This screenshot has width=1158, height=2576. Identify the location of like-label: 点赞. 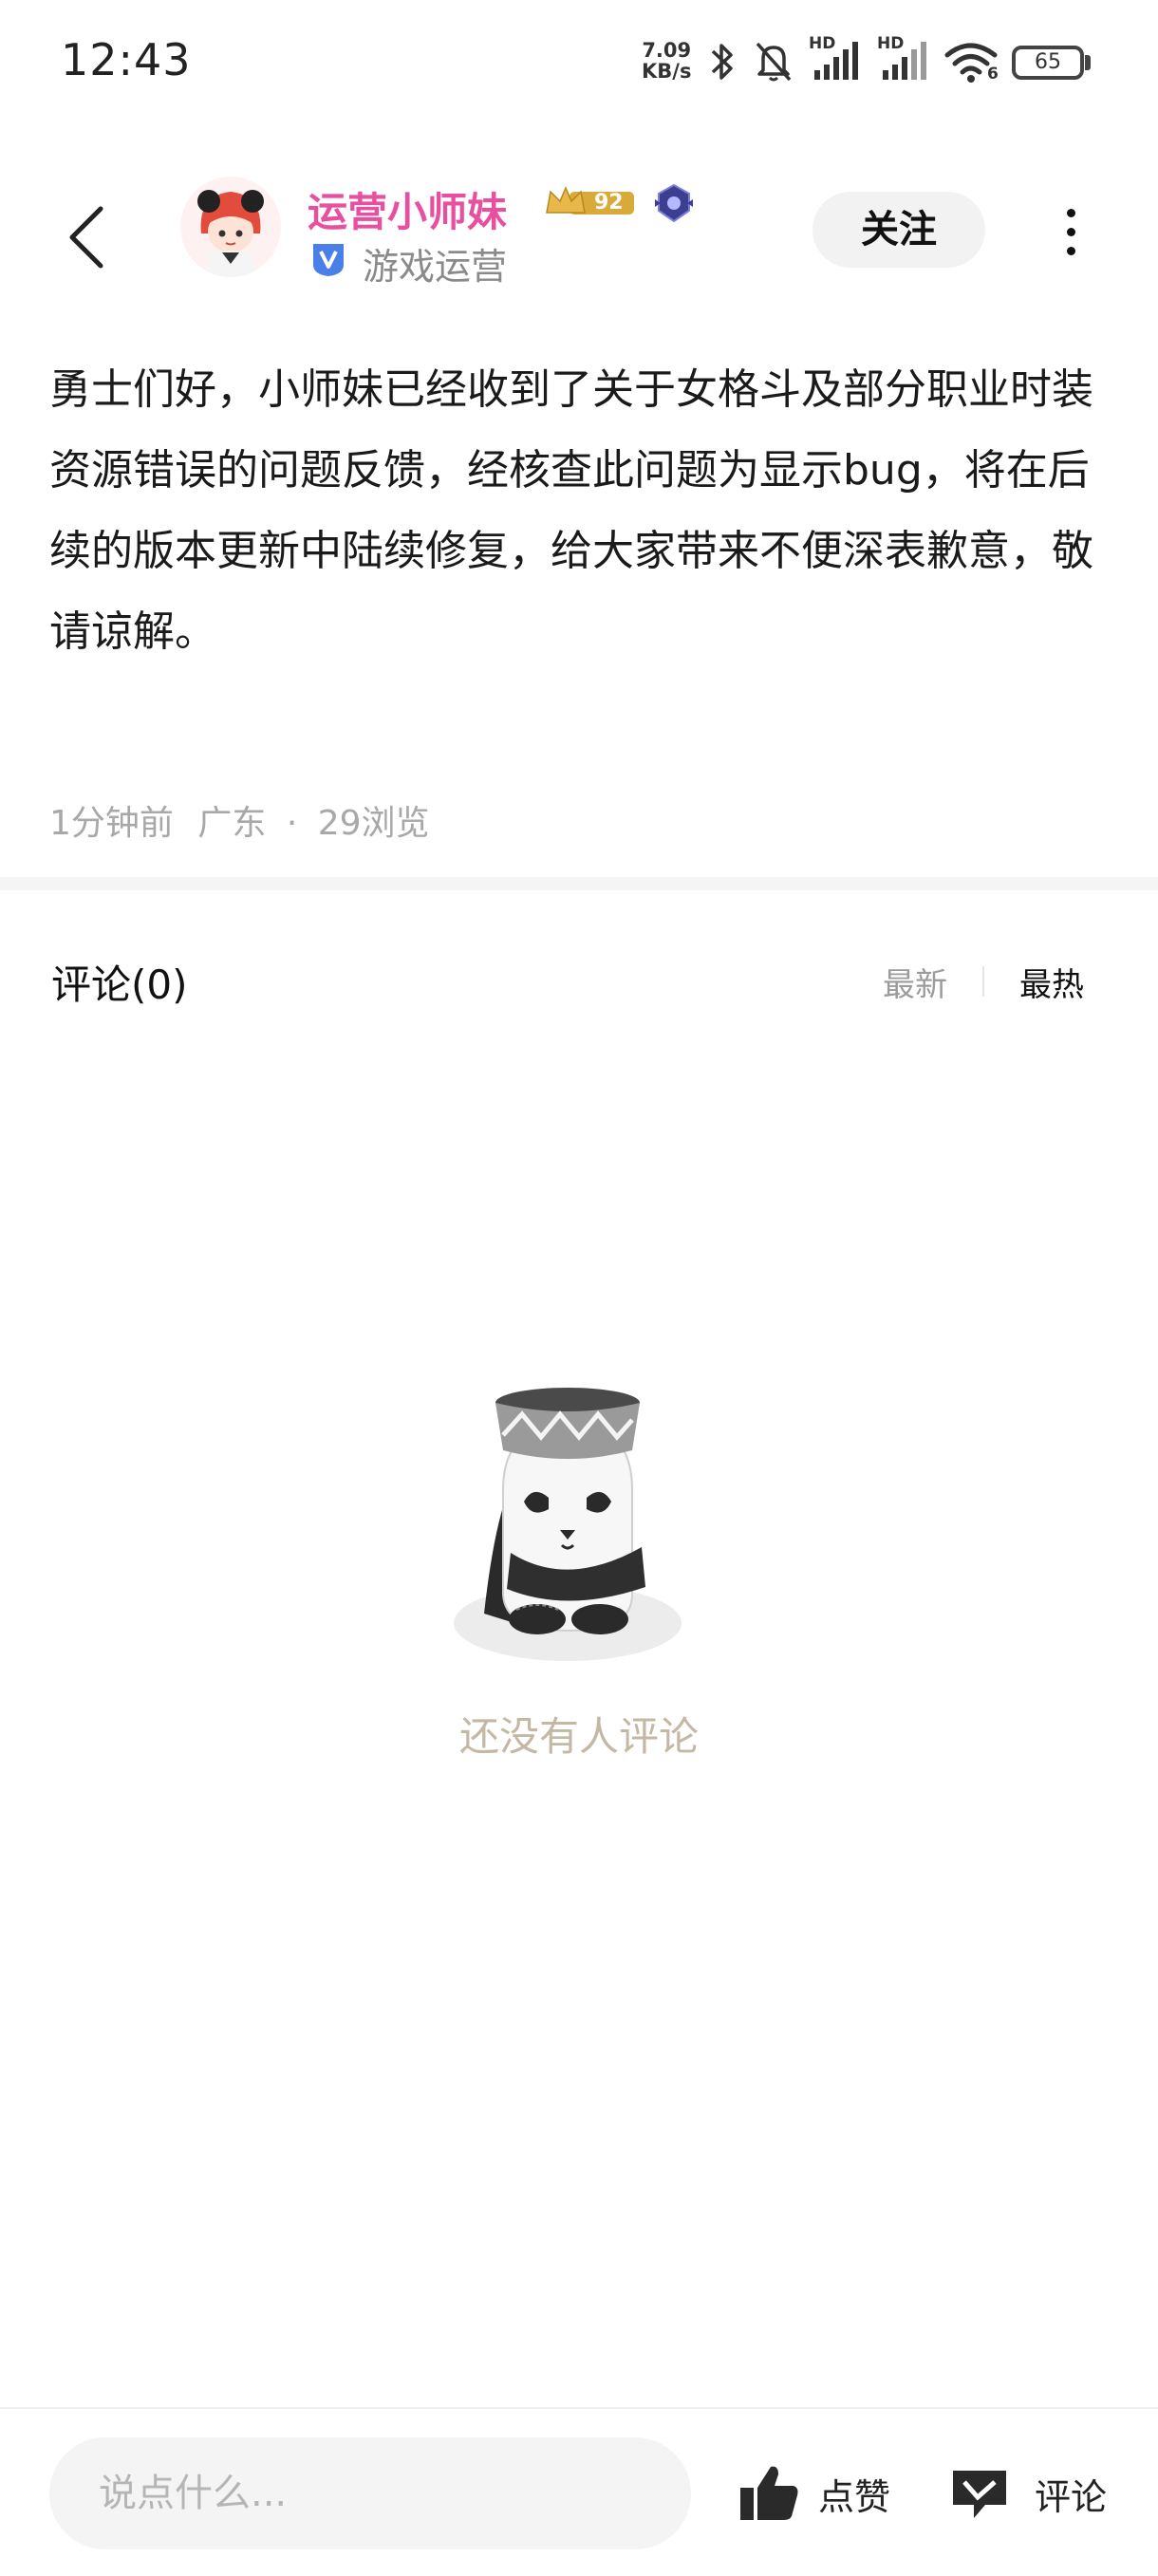
(854, 2496).